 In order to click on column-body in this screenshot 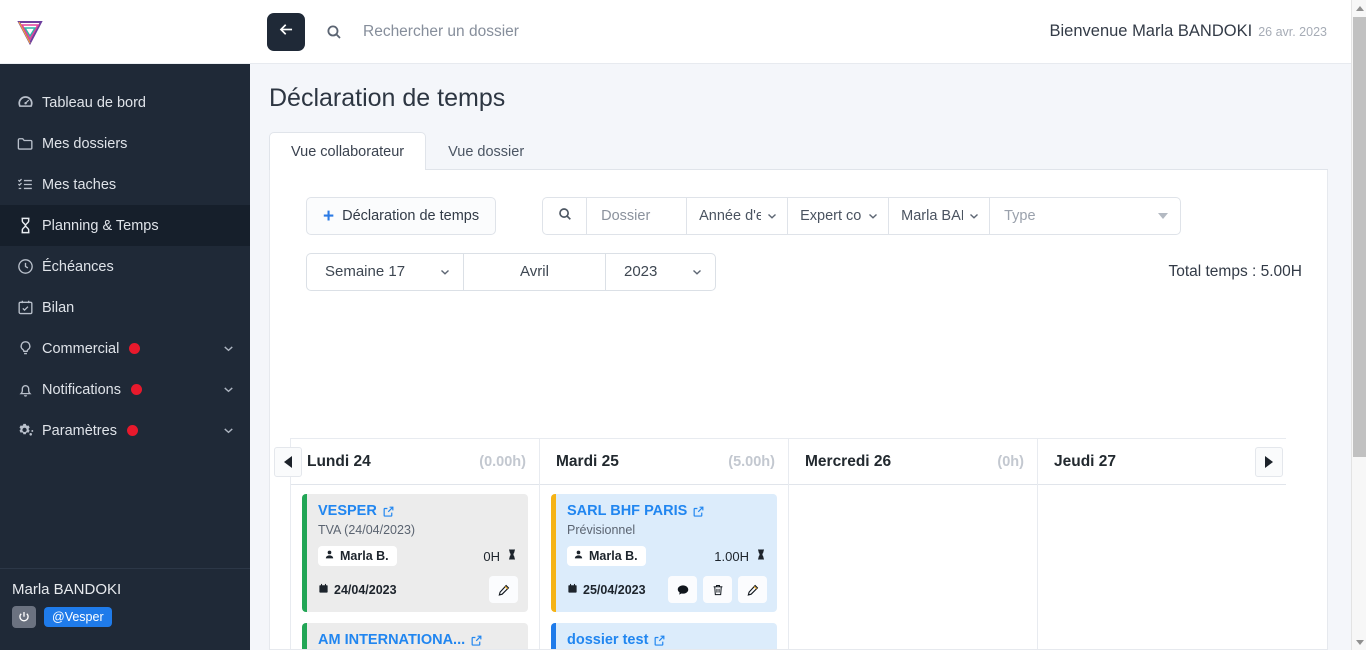, I will do `click(1162, 489)`.